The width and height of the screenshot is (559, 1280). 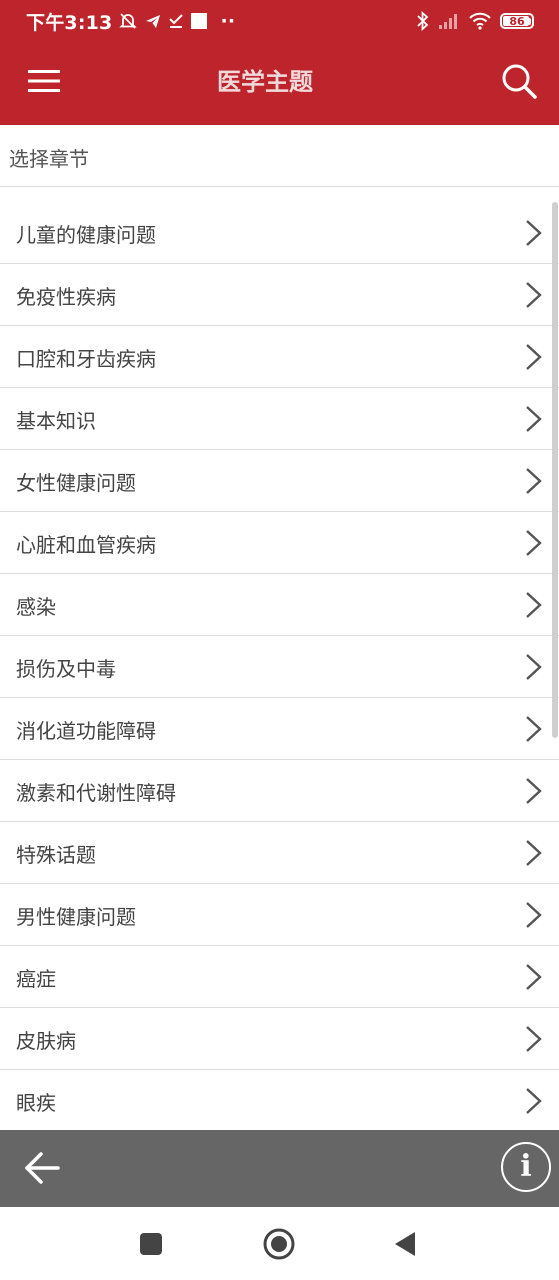 I want to click on topic-item: 心脏和血管疾病, so click(x=279, y=543).